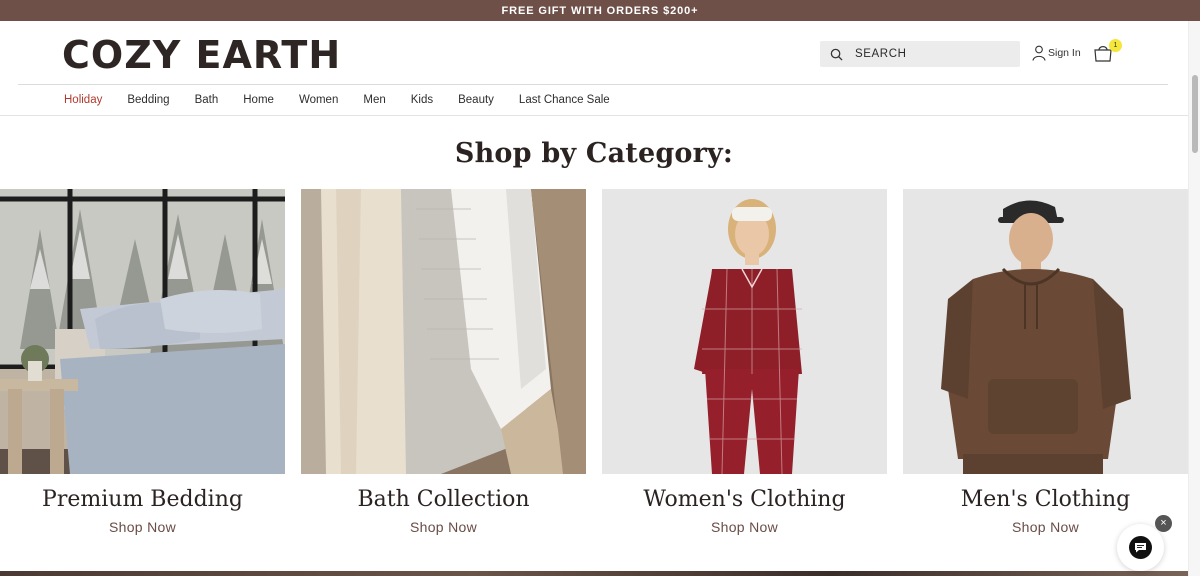  I want to click on cart-count-badge: 1, so click(1115, 45).